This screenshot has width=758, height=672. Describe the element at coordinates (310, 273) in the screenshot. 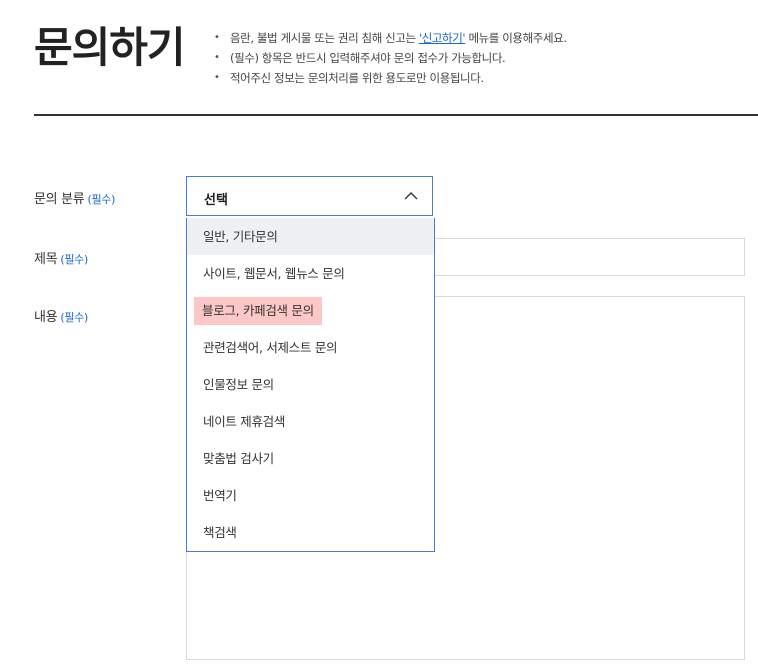

I see `dropdown-option: 사이트, 웹문서, 웹뉴스 문의` at that location.